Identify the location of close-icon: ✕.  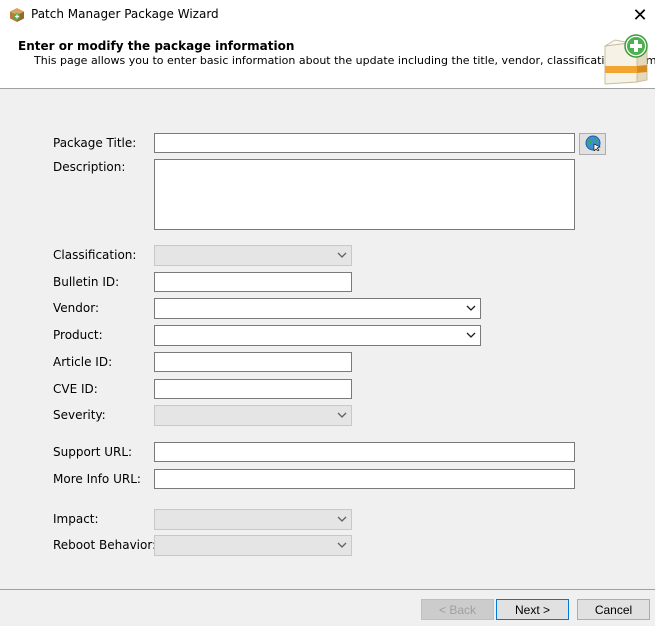
(640, 15).